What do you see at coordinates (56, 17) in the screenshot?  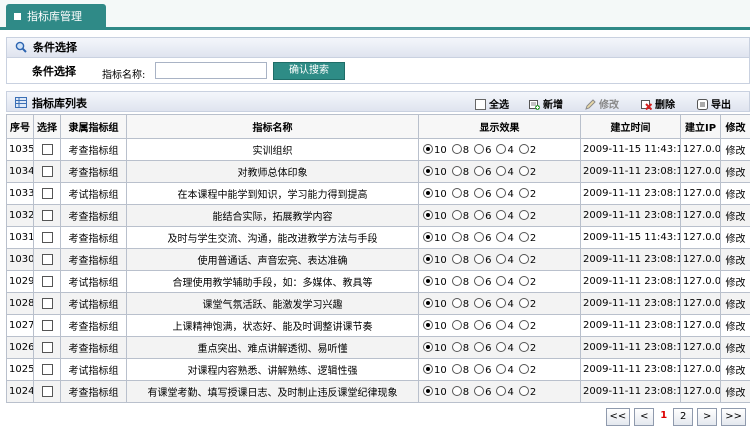 I see `tab-index-management: 指标库管理` at bounding box center [56, 17].